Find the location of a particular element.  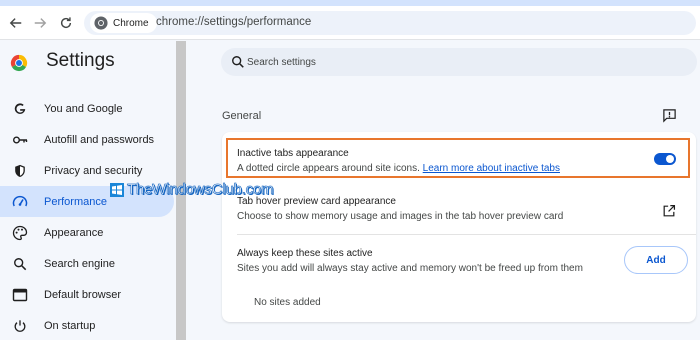

sidebar-item-on-startup: On startup is located at coordinates (87, 325).